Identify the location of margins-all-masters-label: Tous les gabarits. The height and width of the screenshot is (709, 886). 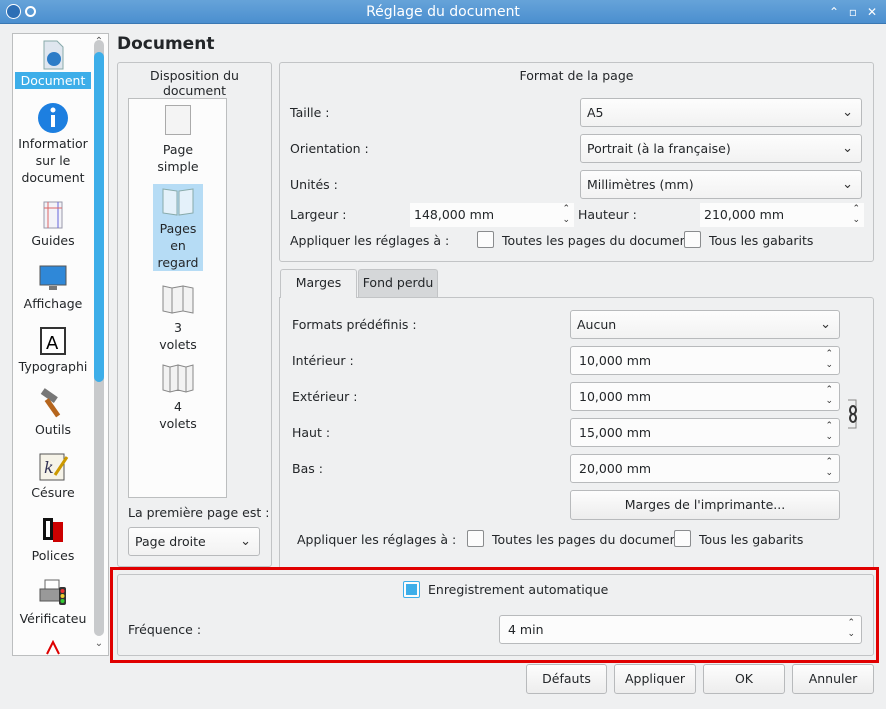
(751, 539).